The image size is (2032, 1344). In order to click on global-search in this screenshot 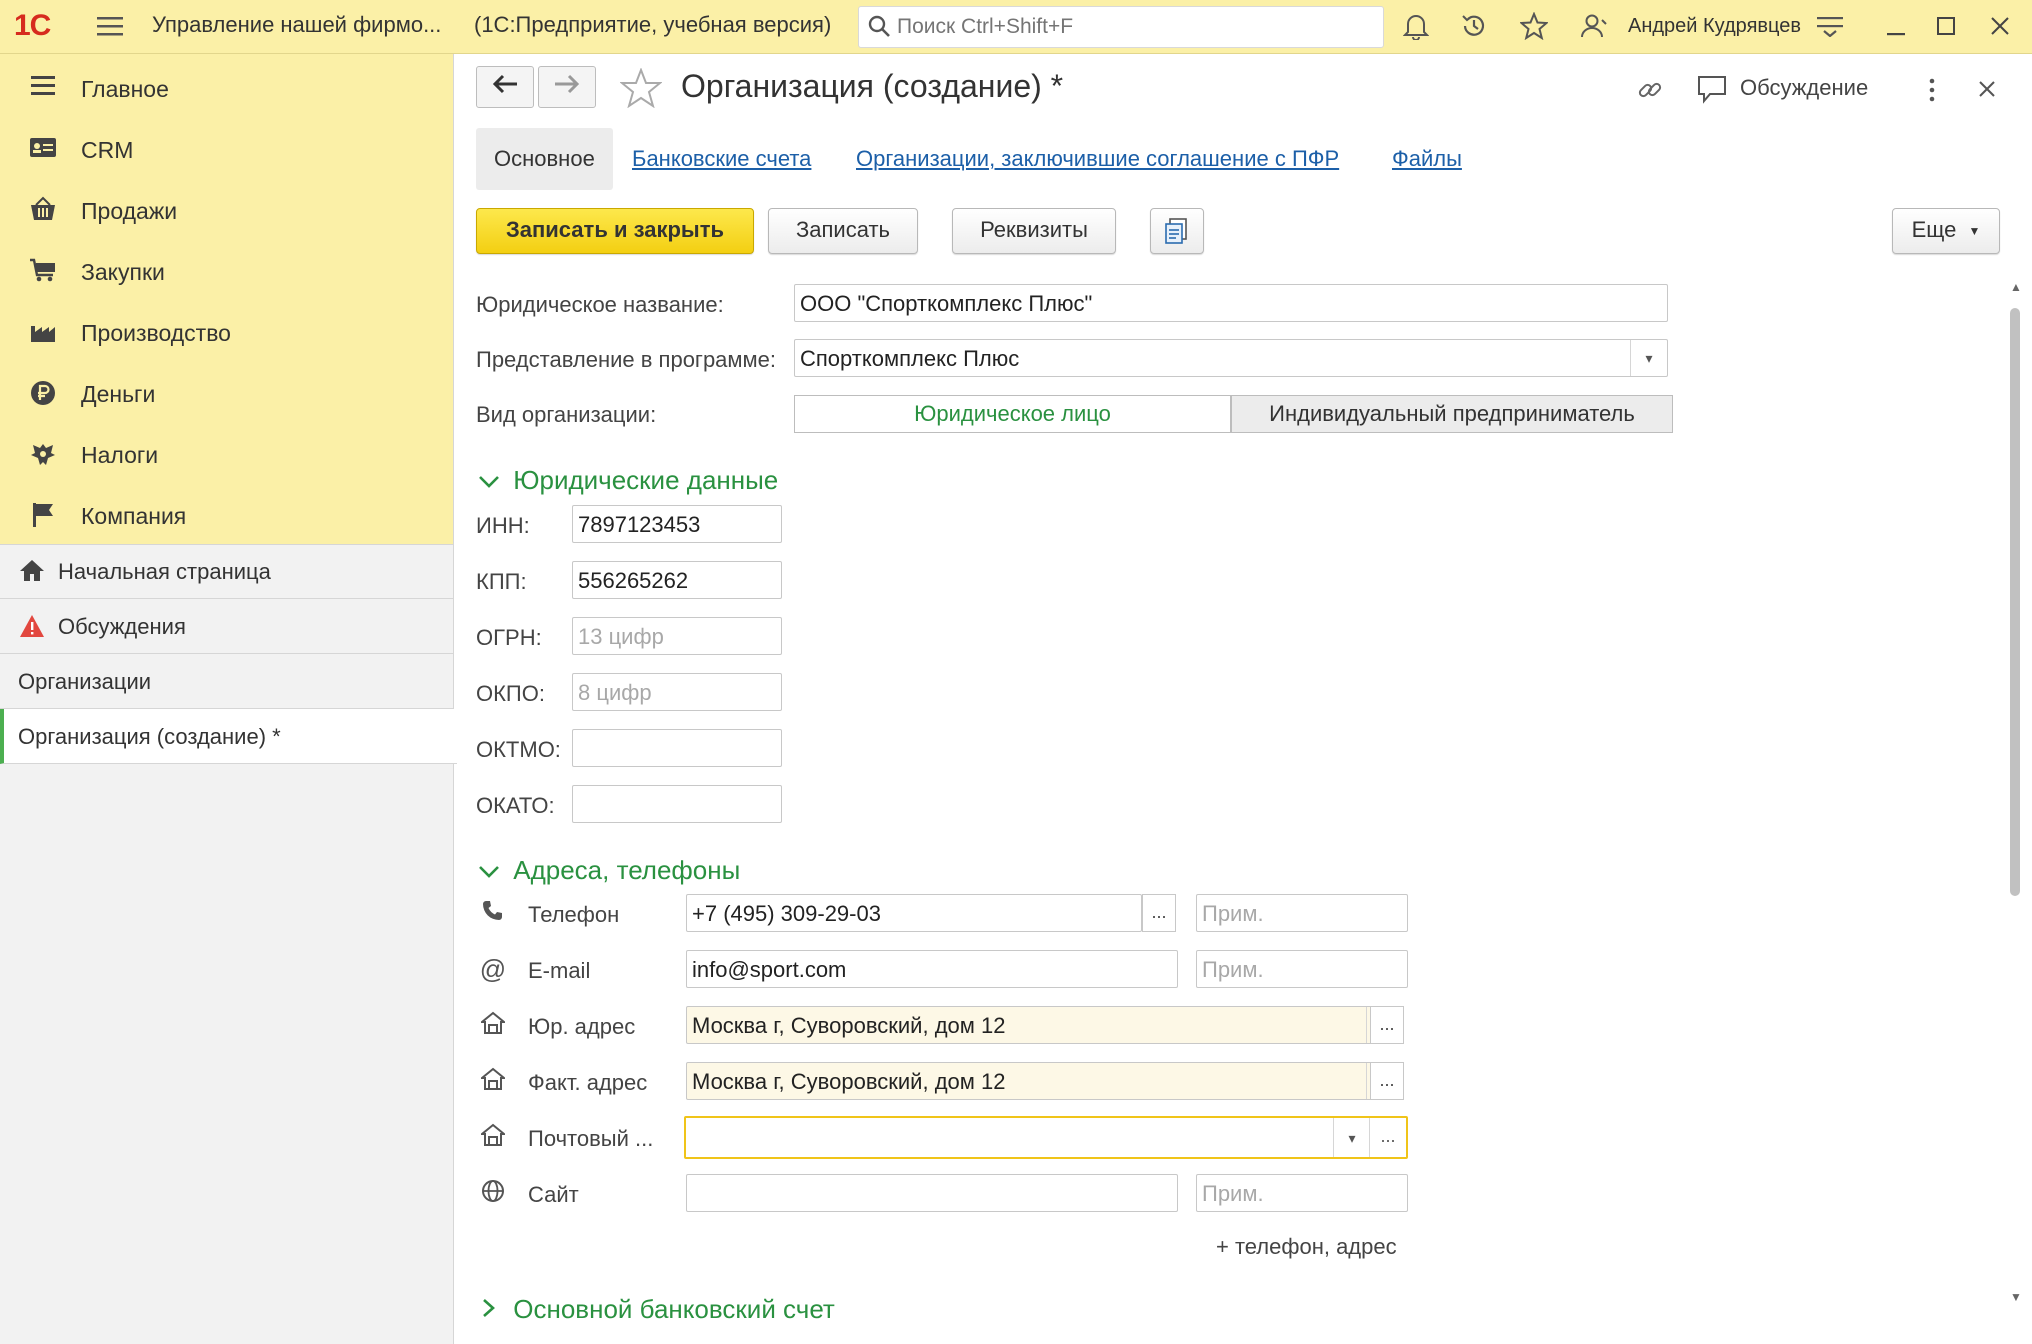, I will do `click(1121, 27)`.